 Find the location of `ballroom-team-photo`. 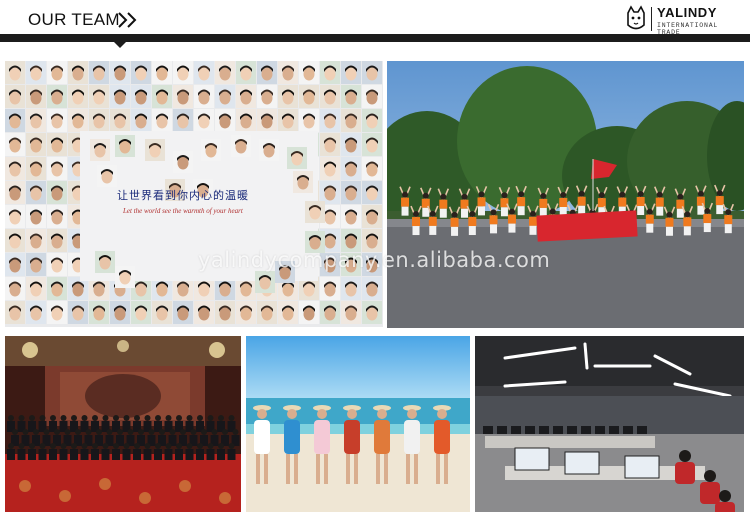

ballroom-team-photo is located at coordinates (123, 424).